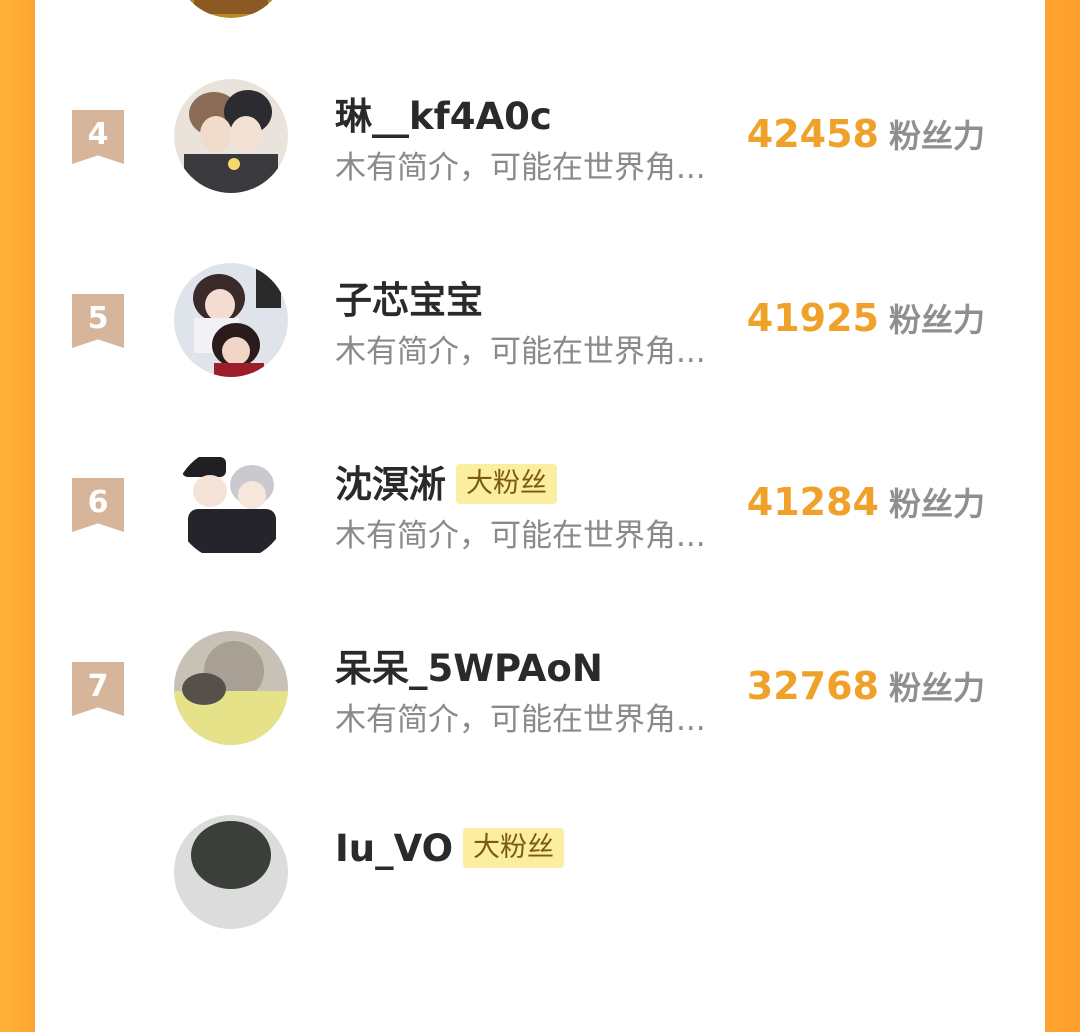  I want to click on user-name: 琳__kf4A0c, so click(443, 117).